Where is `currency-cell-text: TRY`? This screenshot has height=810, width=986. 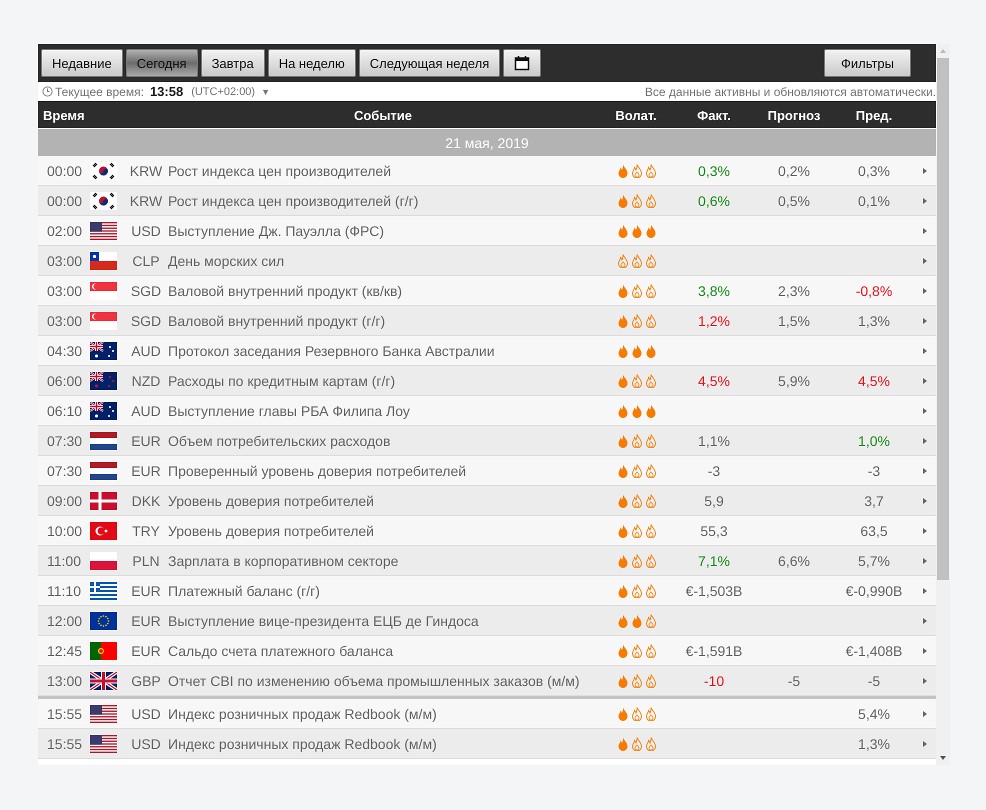 currency-cell-text: TRY is located at coordinates (146, 530).